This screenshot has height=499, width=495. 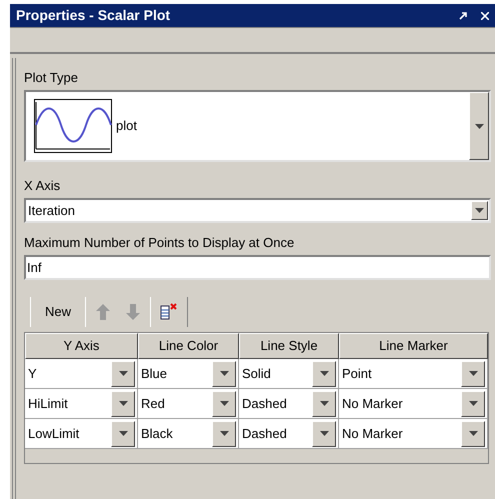 What do you see at coordinates (289, 373) in the screenshot?
I see `table-cell-dropdown: Solid` at bounding box center [289, 373].